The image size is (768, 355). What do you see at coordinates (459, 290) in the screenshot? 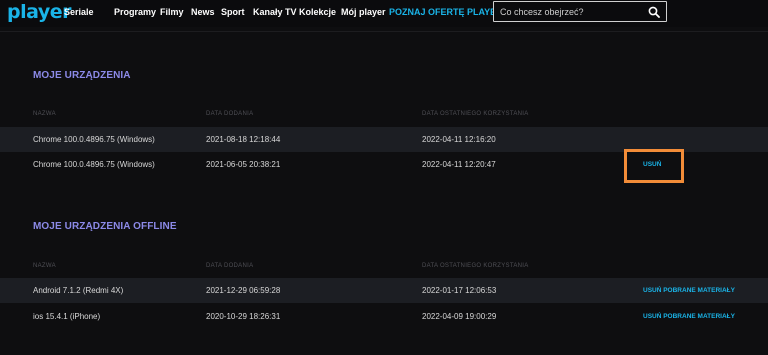
I see `device-date-last-used: 2022-01-17 12:06:53` at bounding box center [459, 290].